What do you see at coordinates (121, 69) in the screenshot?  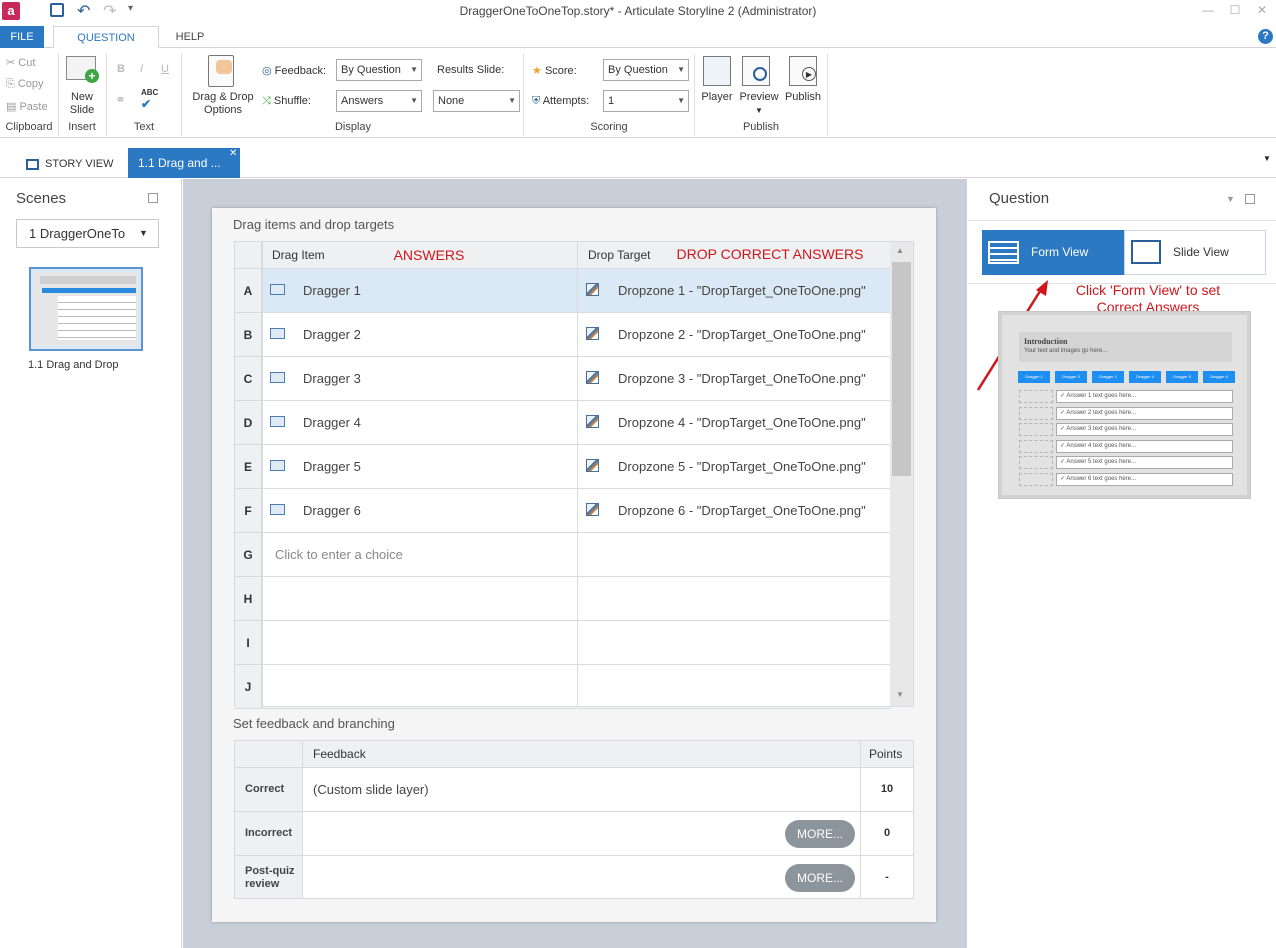 I see `bold-button: B` at bounding box center [121, 69].